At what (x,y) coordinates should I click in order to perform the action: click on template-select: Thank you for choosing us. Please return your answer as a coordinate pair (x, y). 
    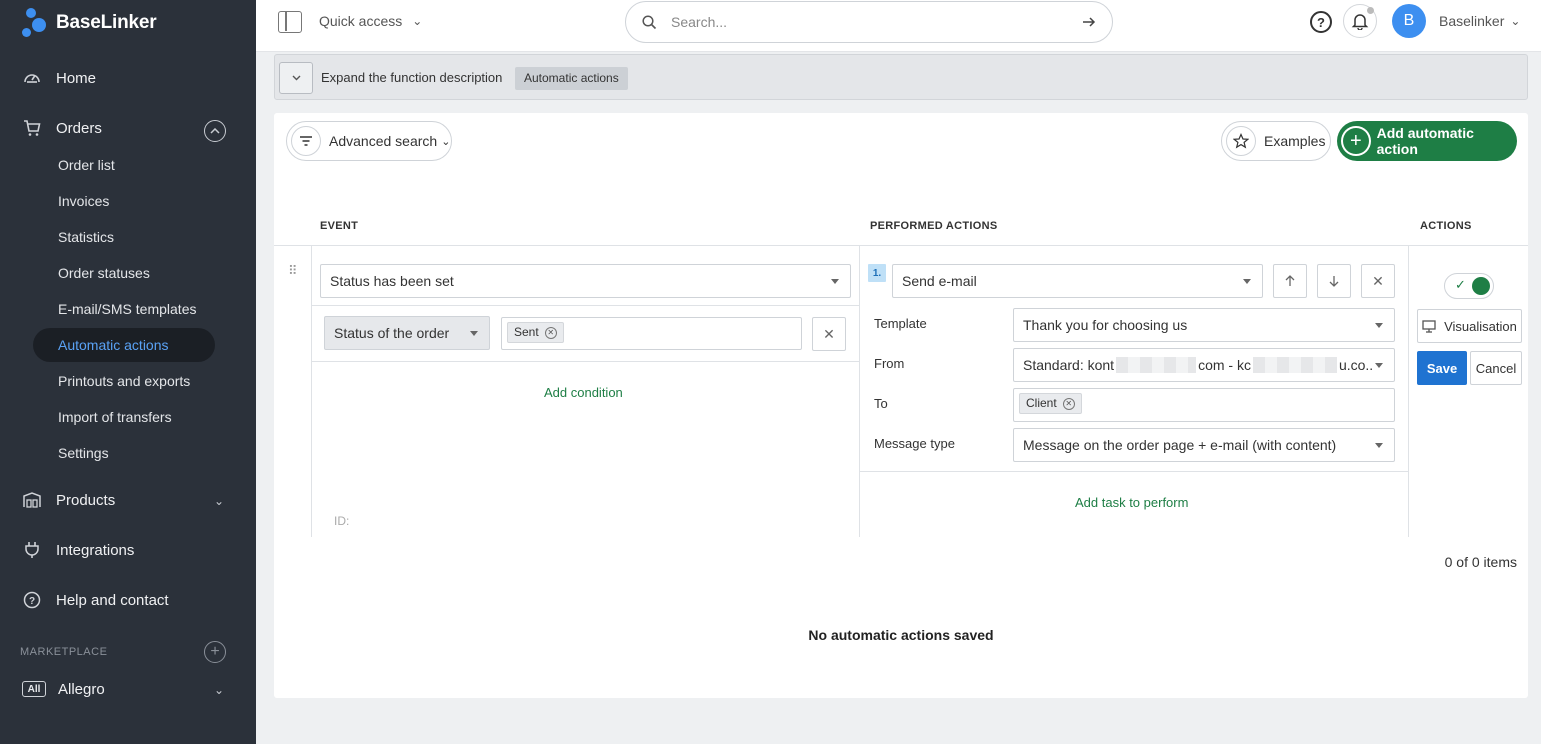
    Looking at the image, I should click on (1204, 325).